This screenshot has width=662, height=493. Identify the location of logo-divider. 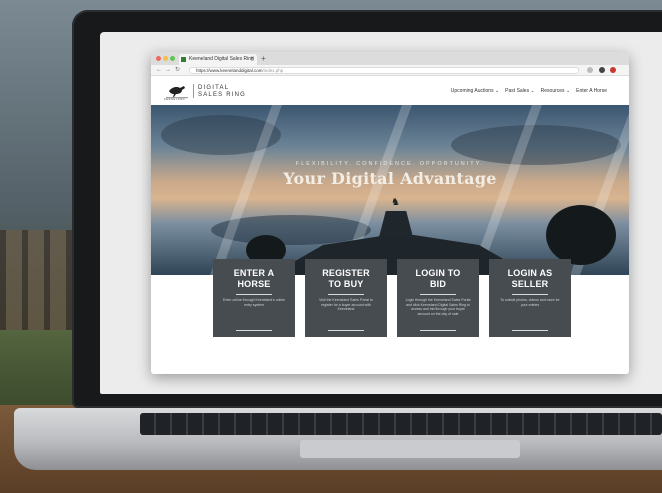
(193, 91).